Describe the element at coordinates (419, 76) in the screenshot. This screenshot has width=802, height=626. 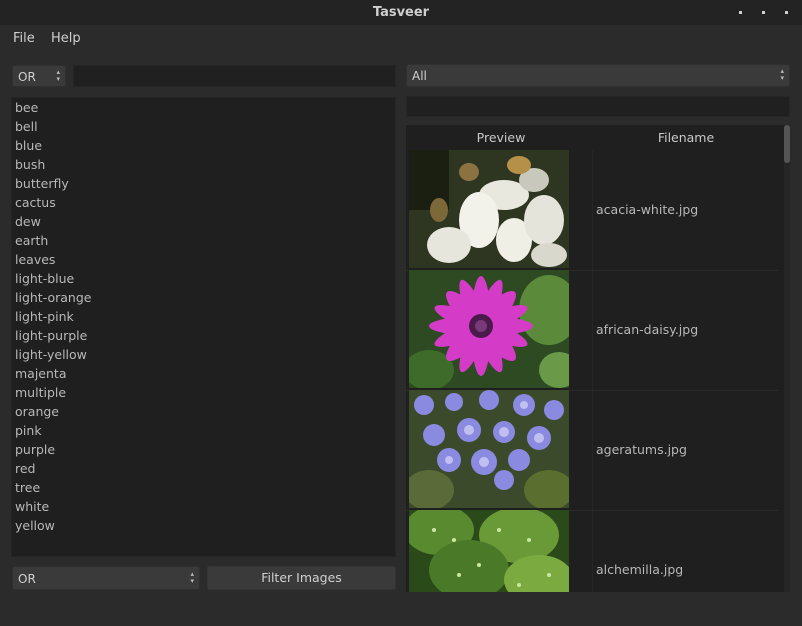
I see `category-value: All` at that location.